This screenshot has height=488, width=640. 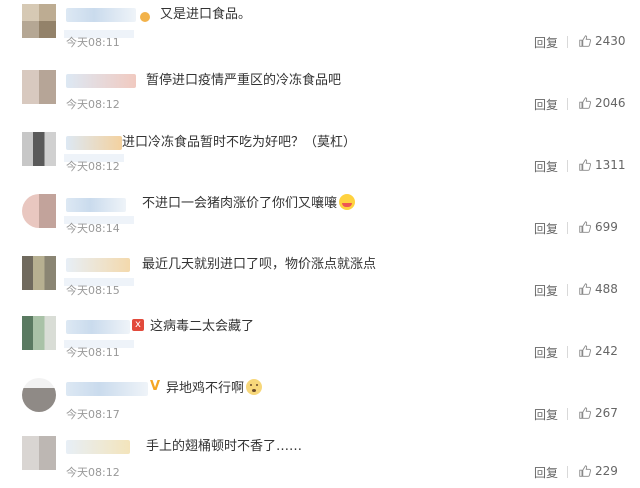 I want to click on comment-text: 这病毒二太会藏了, so click(x=202, y=326).